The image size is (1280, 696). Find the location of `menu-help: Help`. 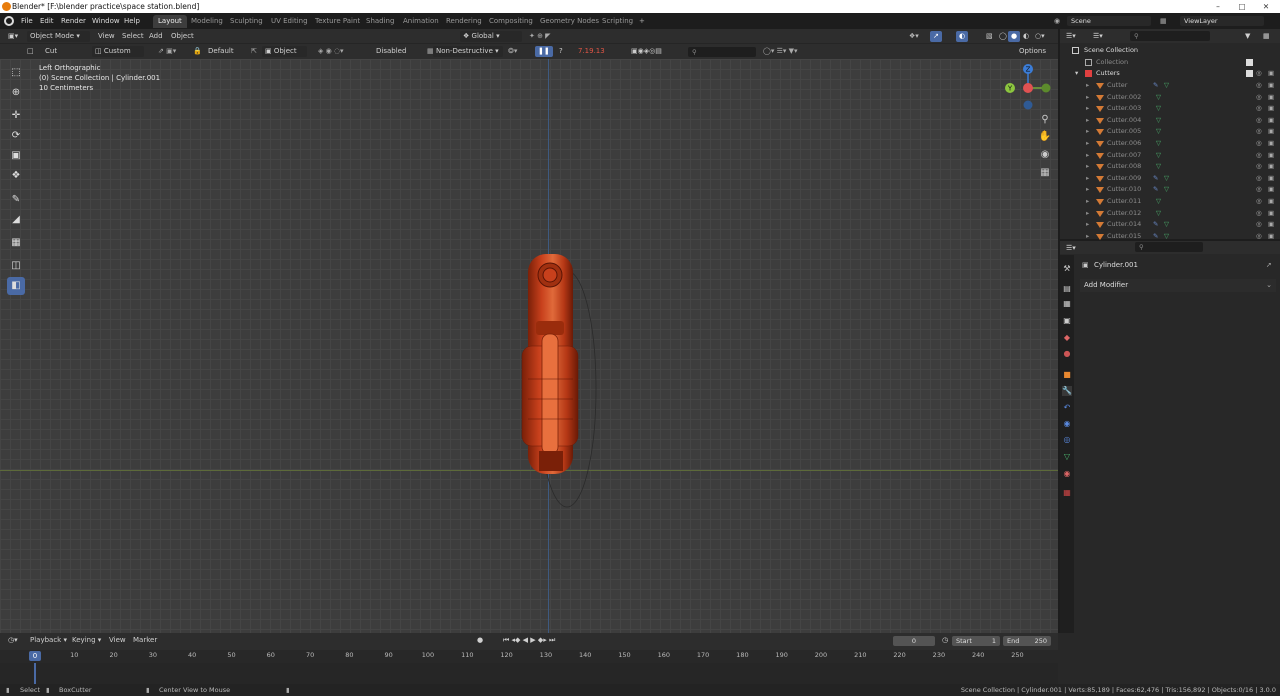

menu-help: Help is located at coordinates (132, 21).